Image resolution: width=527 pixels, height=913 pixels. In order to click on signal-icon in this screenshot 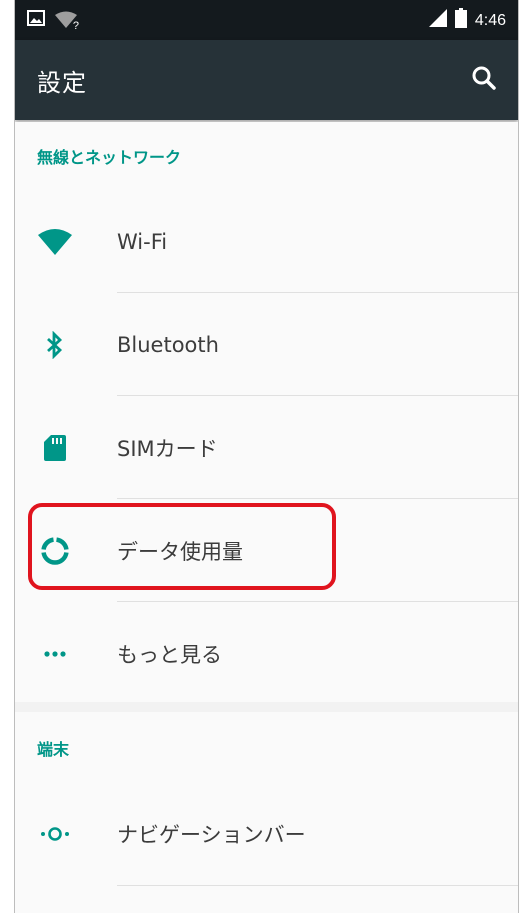, I will do `click(437, 20)`.